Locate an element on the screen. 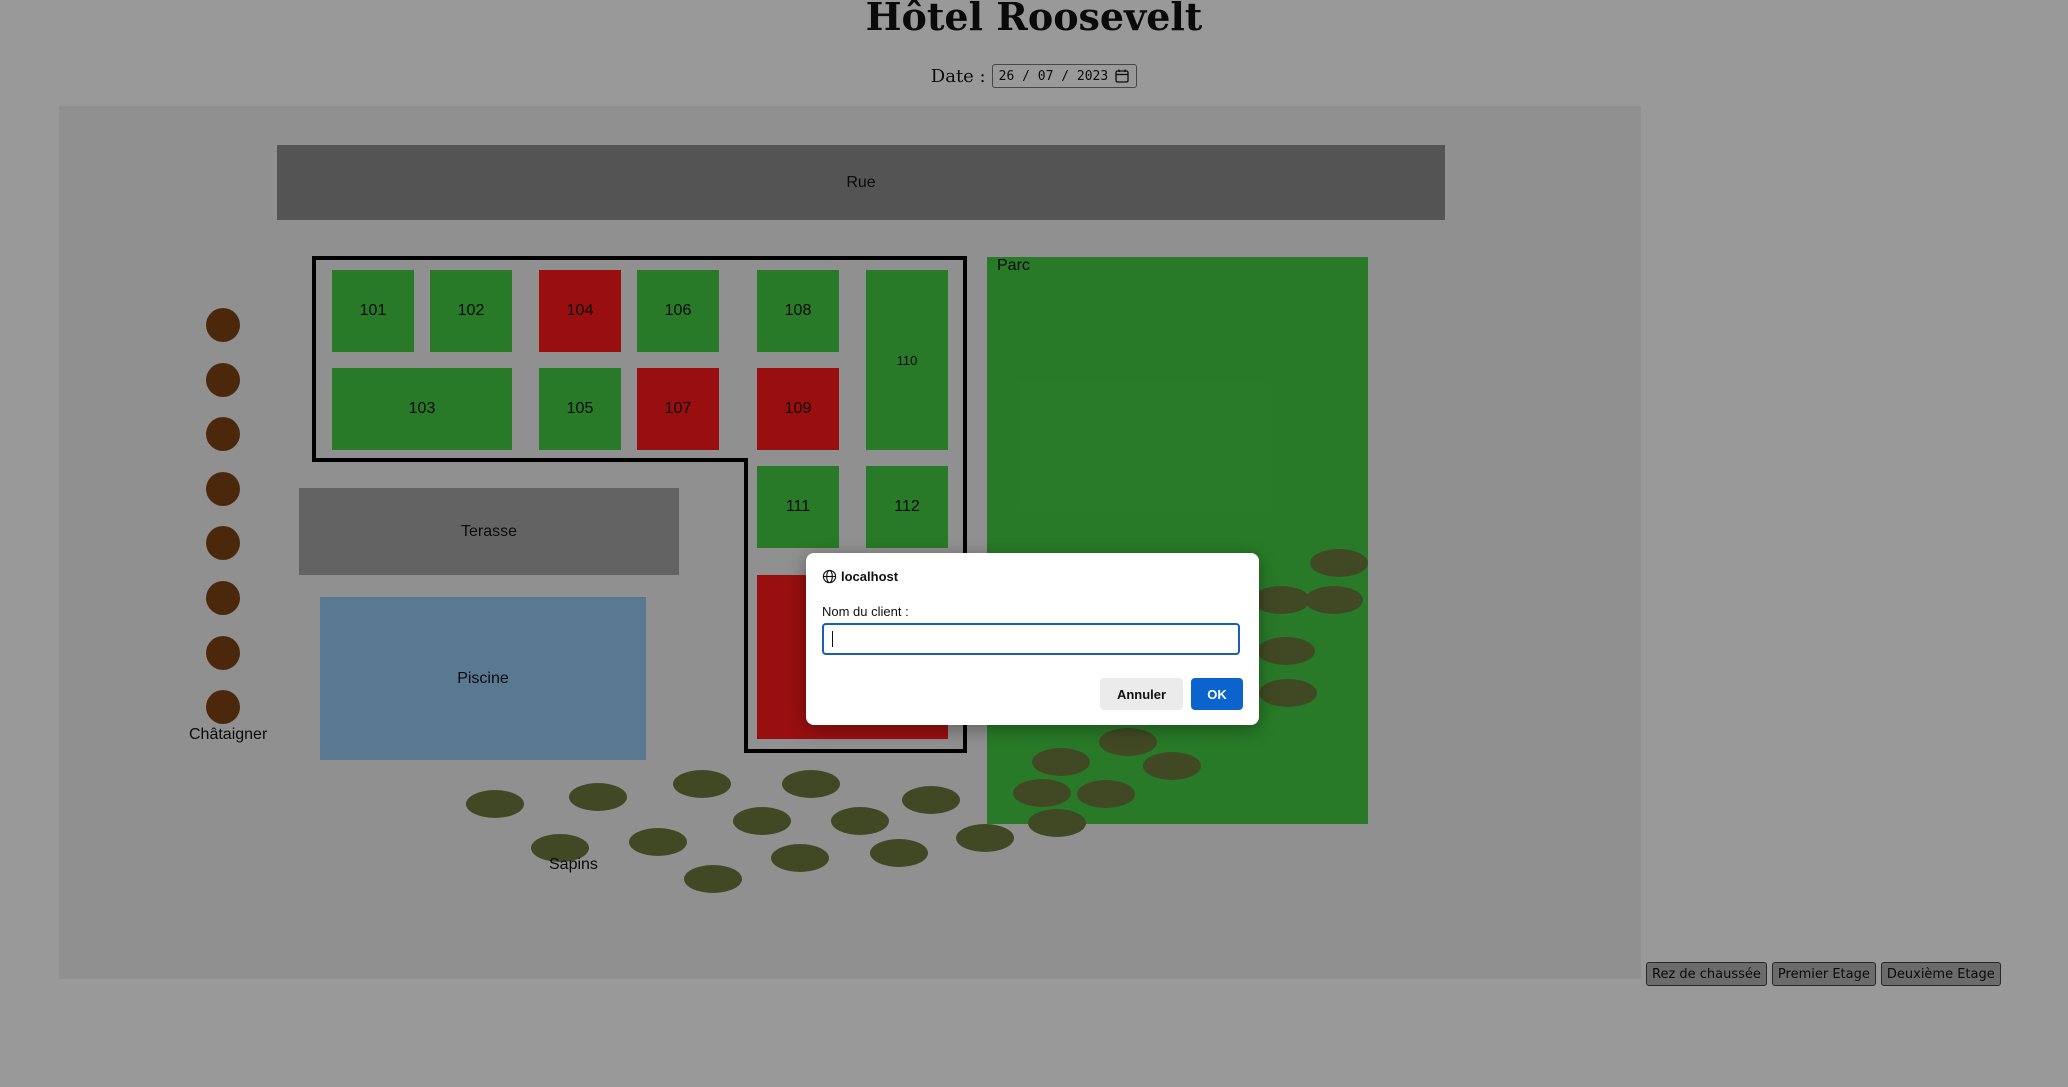 This screenshot has height=1087, width=2068. text-caret is located at coordinates (832, 639).